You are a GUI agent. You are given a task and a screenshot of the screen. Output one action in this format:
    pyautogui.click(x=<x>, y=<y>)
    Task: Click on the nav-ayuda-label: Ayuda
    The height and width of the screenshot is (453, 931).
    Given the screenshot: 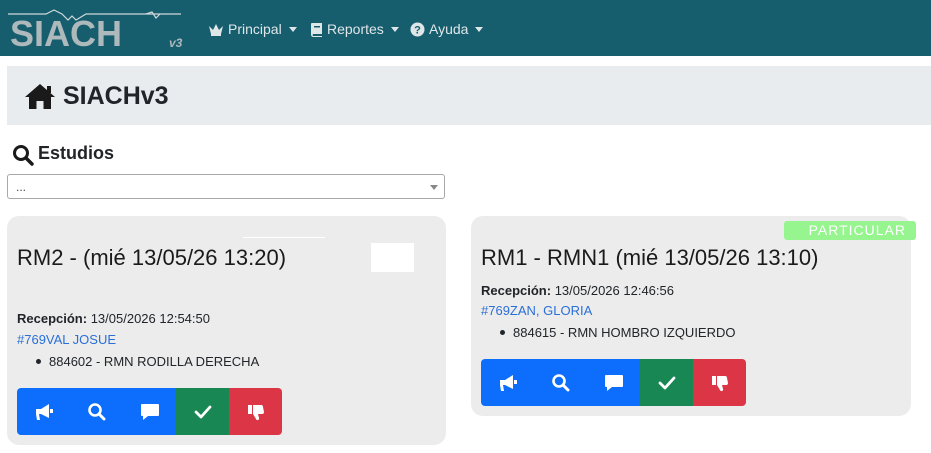 What is the action you would take?
    pyautogui.click(x=449, y=29)
    